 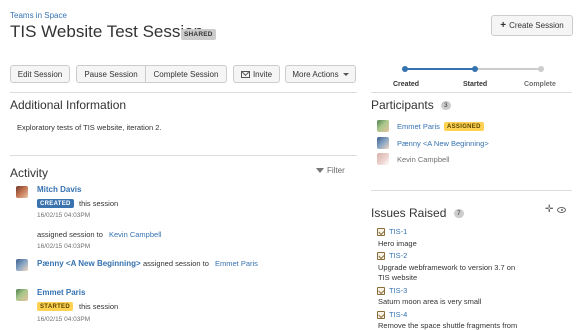 I want to click on issue-summary: Hero image, so click(x=397, y=243).